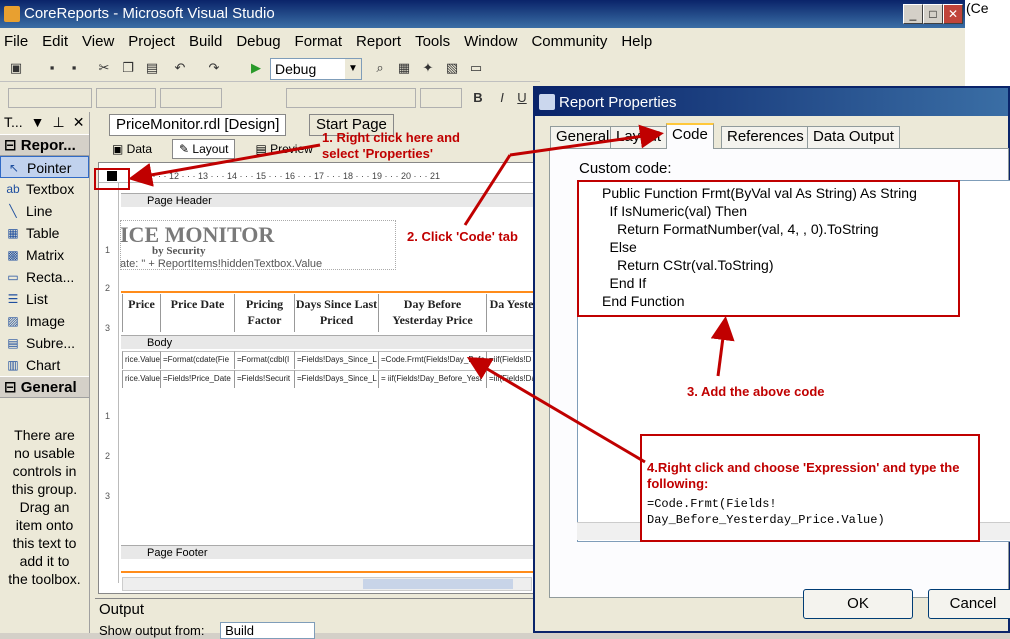 The height and width of the screenshot is (639, 1010). What do you see at coordinates (331, 200) in the screenshot?
I see `page-header-band: Page Header` at bounding box center [331, 200].